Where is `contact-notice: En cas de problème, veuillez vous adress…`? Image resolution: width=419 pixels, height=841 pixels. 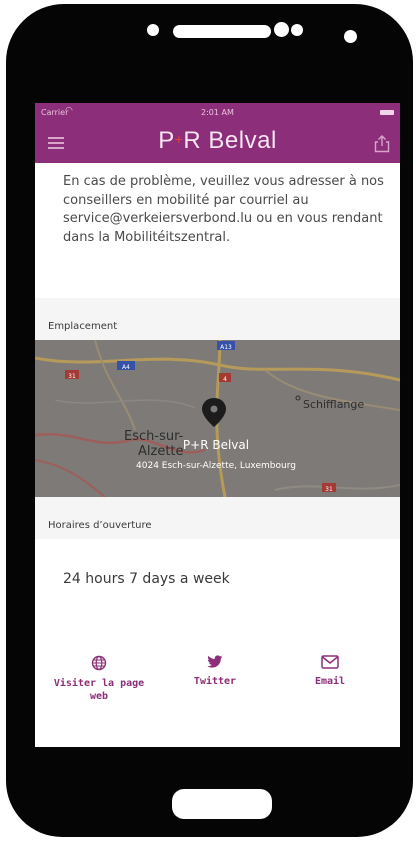 contact-notice: En cas de problème, veuillez vous adress… is located at coordinates (223, 209).